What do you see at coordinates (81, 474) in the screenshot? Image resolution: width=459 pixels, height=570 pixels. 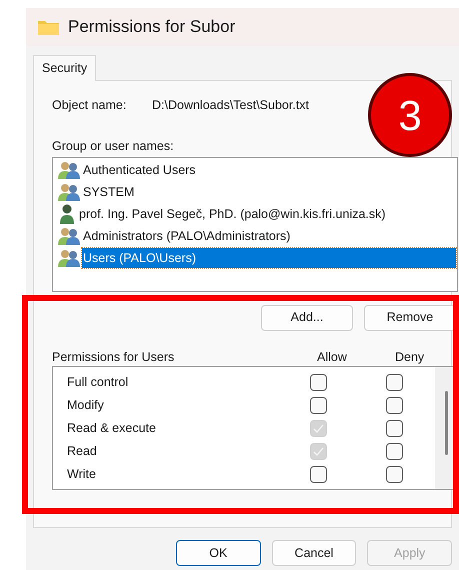 I see `permission-name: Write` at bounding box center [81, 474].